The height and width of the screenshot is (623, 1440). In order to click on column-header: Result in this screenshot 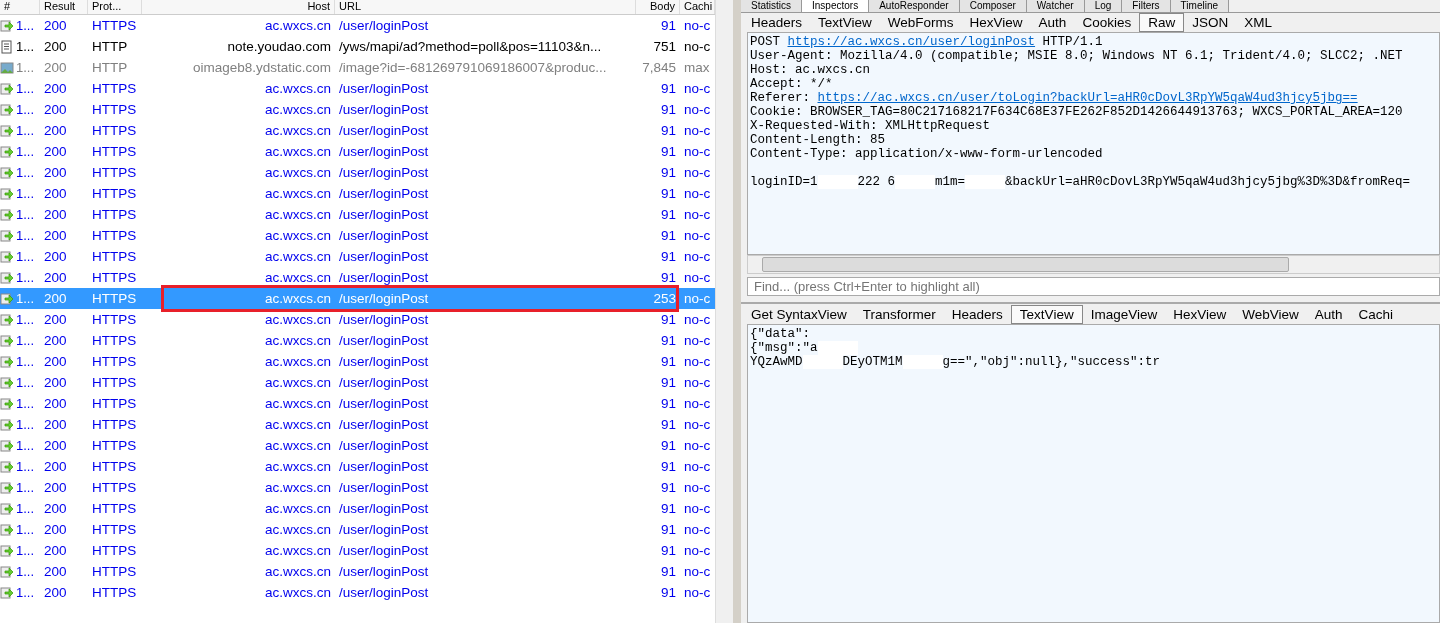, I will do `click(64, 7)`.